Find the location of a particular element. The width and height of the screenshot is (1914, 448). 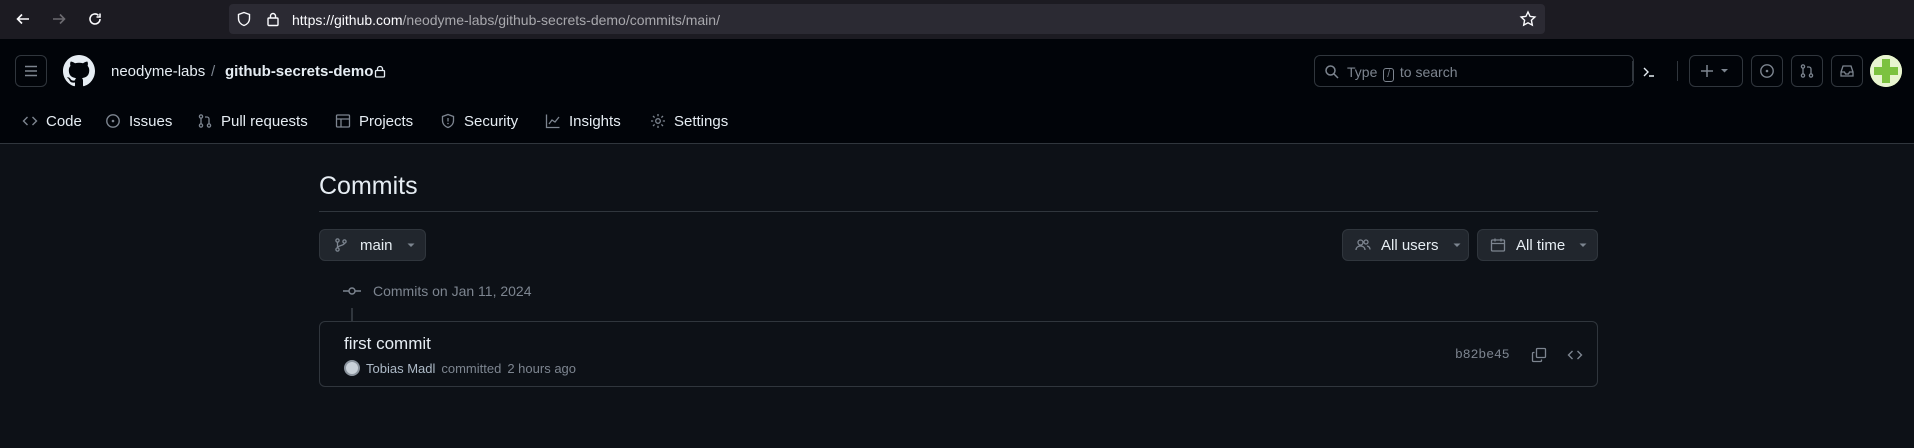

search-icon is located at coordinates (1332, 72).